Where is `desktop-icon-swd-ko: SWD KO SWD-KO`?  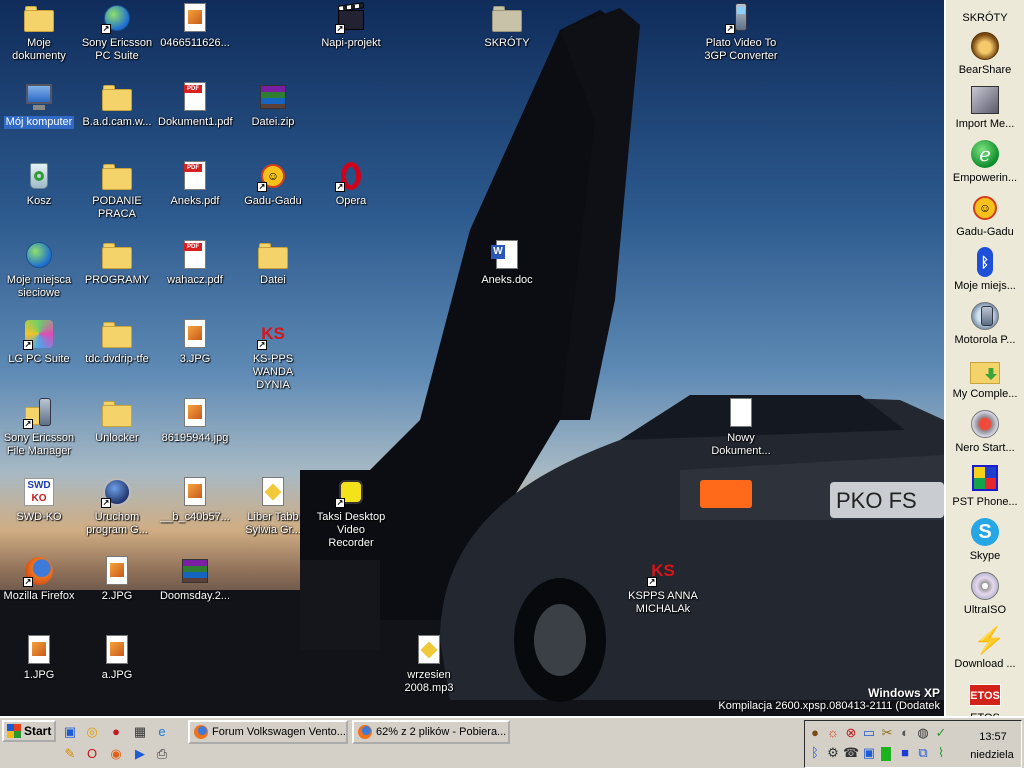 desktop-icon-swd-ko: SWD KO SWD-KO is located at coordinates (39, 500).